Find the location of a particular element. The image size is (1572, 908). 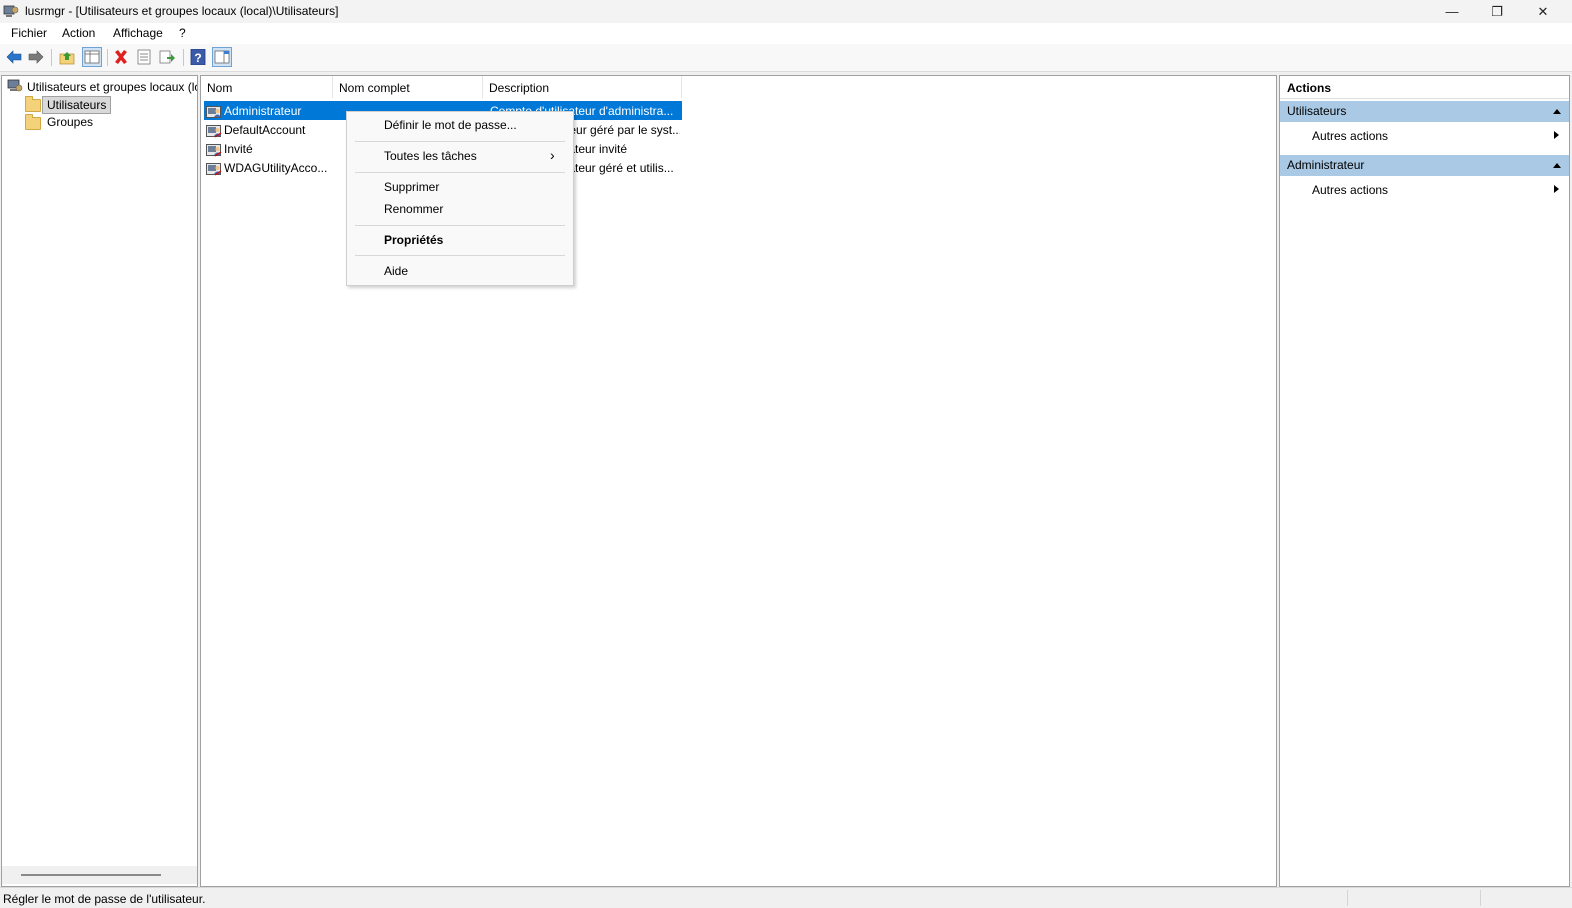

menu-item-help: Aide is located at coordinates (396, 271).